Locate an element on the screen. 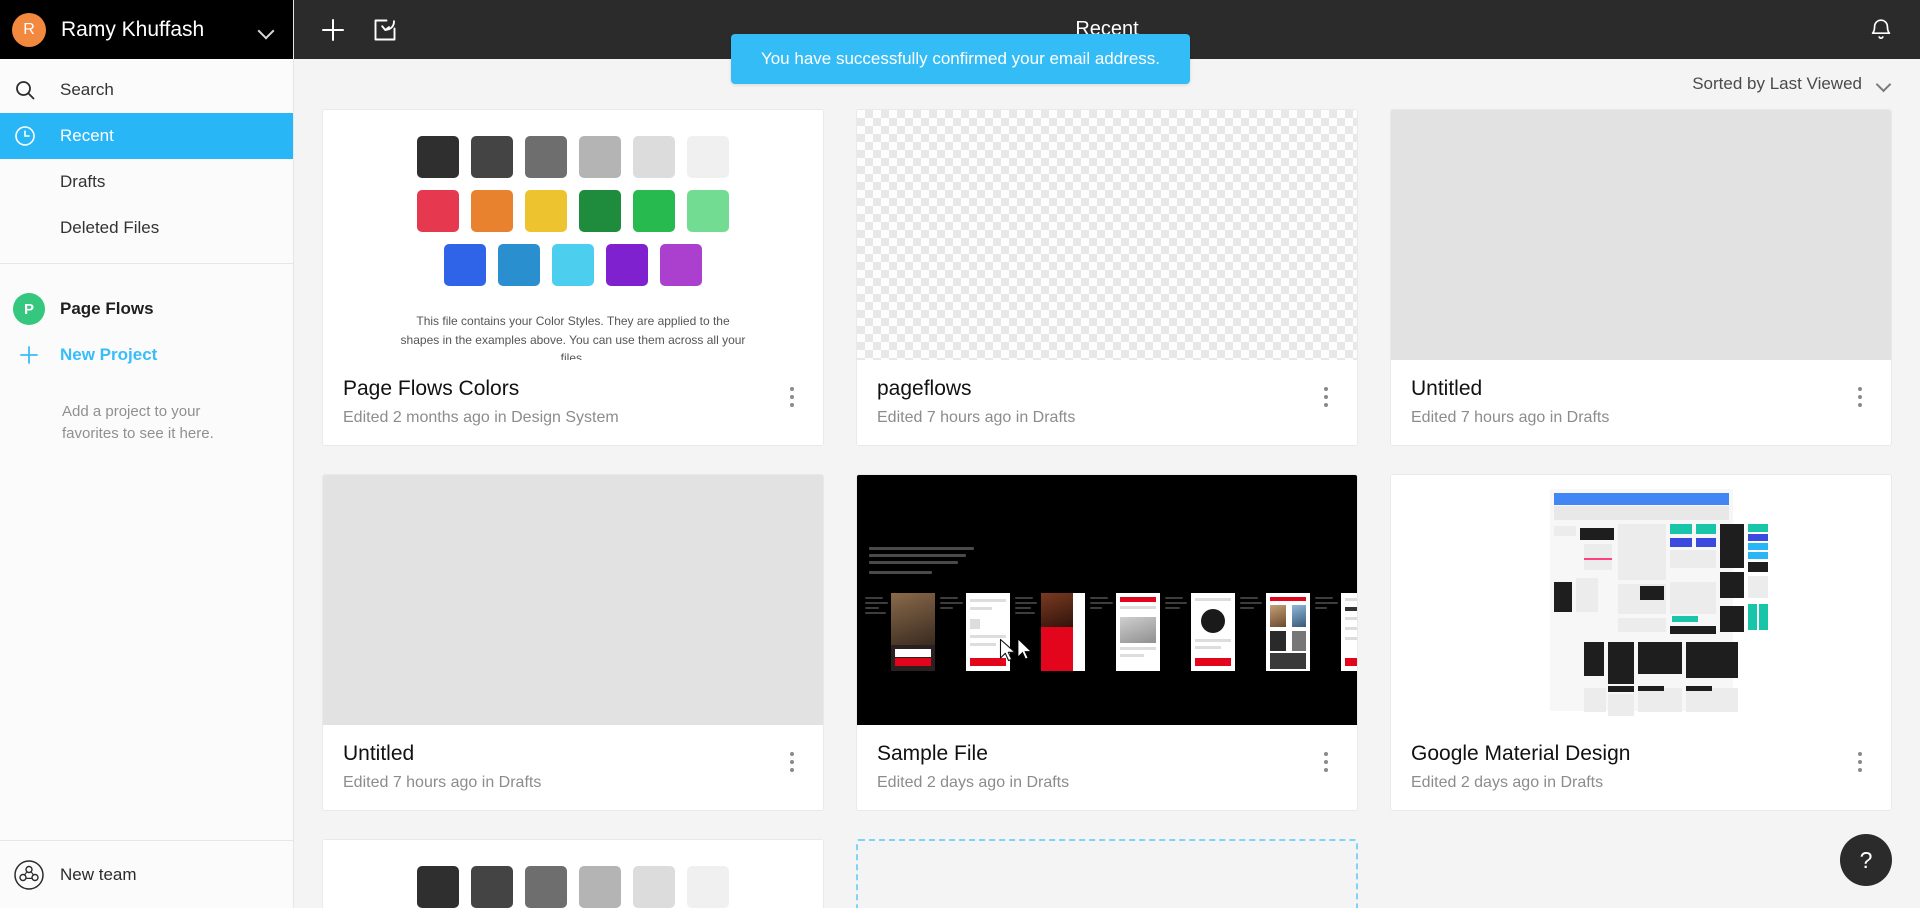 This screenshot has width=1920, height=908. user-account-bar: R Ramy Khuffash is located at coordinates (146, 29).